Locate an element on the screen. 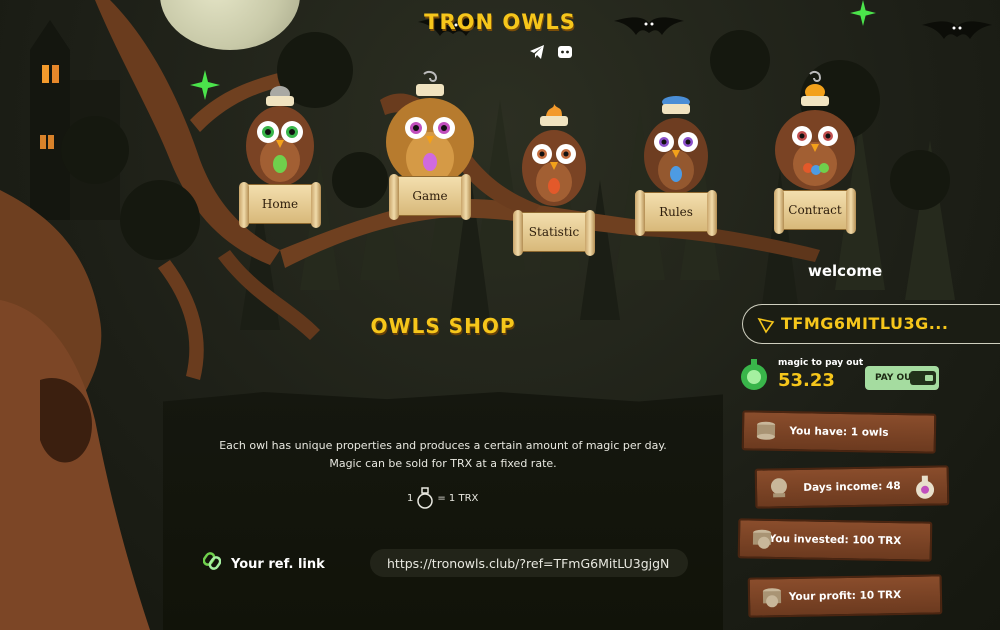 The width and height of the screenshot is (1000, 630). nav-contract-button: Contract is located at coordinates (815, 211).